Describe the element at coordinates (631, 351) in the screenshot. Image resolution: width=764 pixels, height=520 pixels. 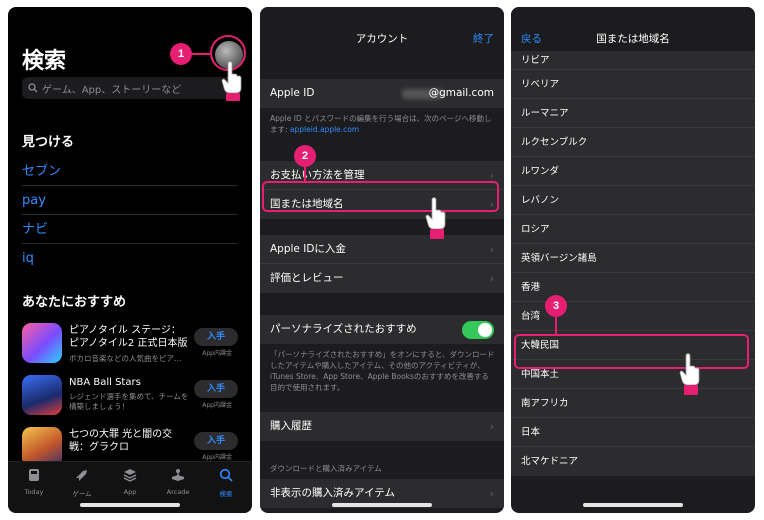
I see `highlight-korea-row` at that location.